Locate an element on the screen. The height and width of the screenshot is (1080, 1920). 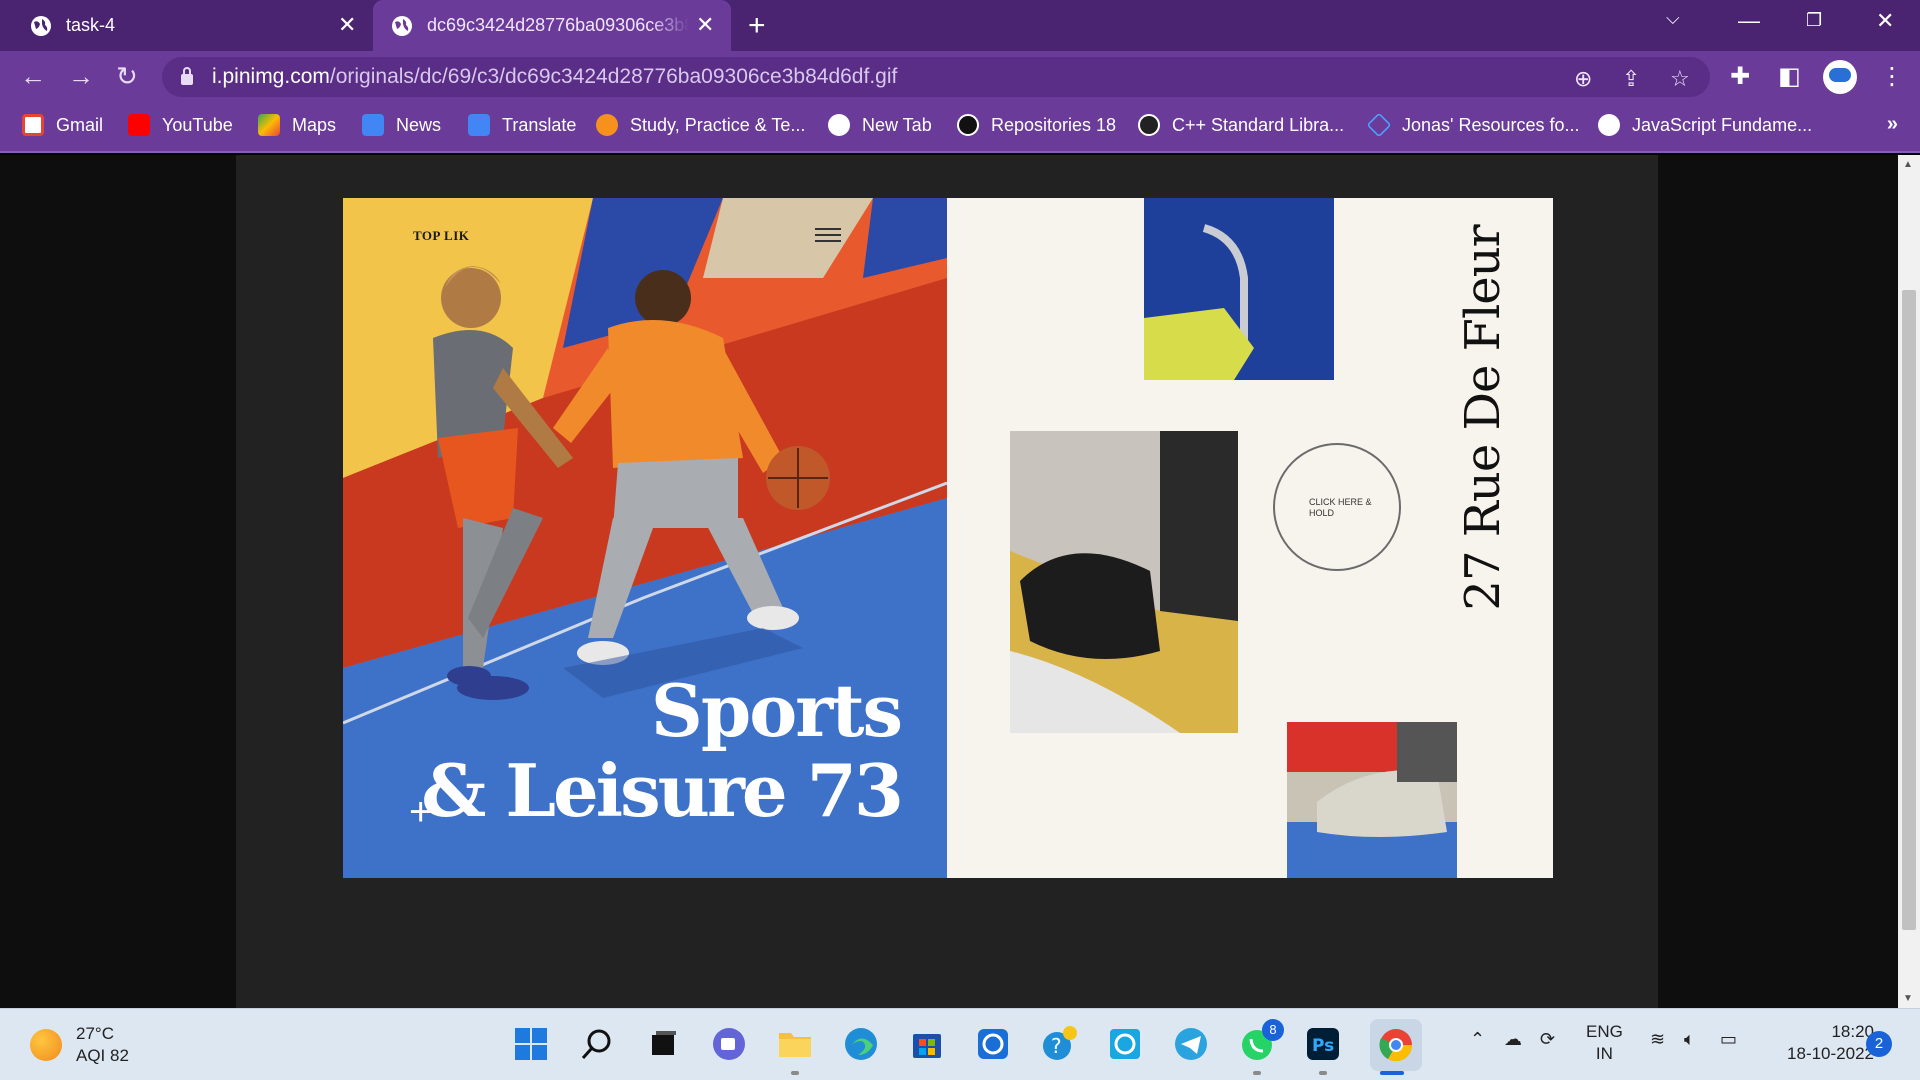
tab-task-4: task-4 ✕ is located at coordinates (185, 25).